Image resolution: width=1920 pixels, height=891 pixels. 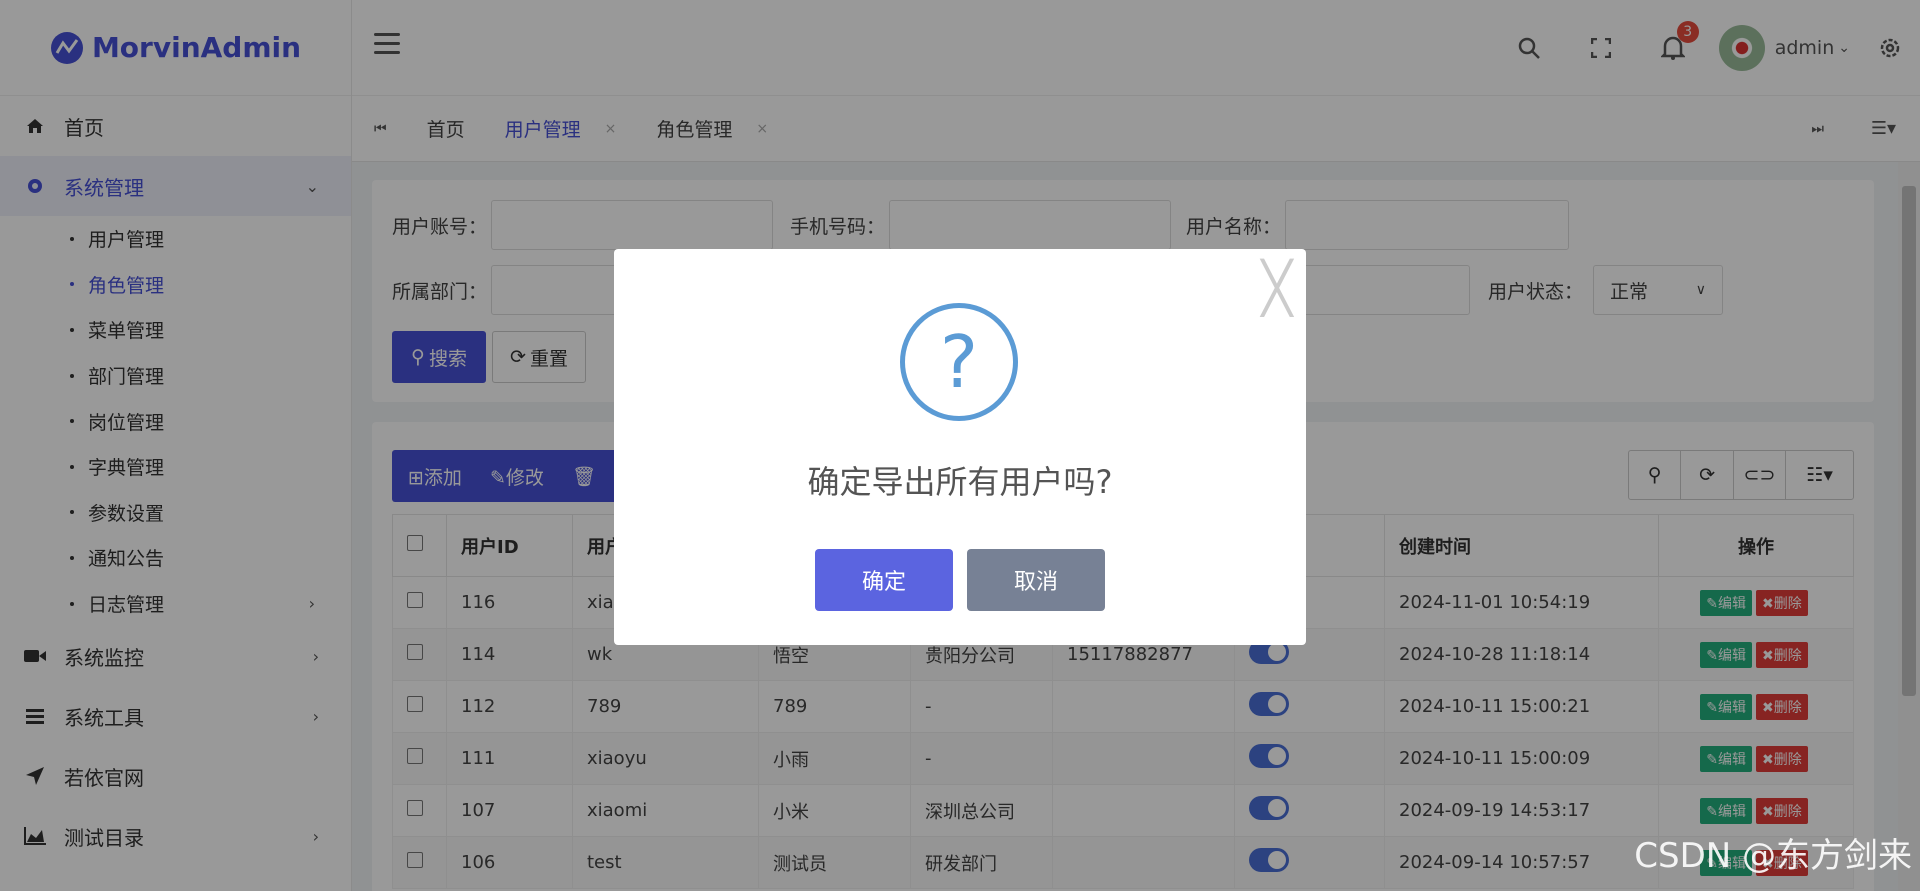 I want to click on watermark: CSDN @东方剑来, so click(x=1773, y=856).